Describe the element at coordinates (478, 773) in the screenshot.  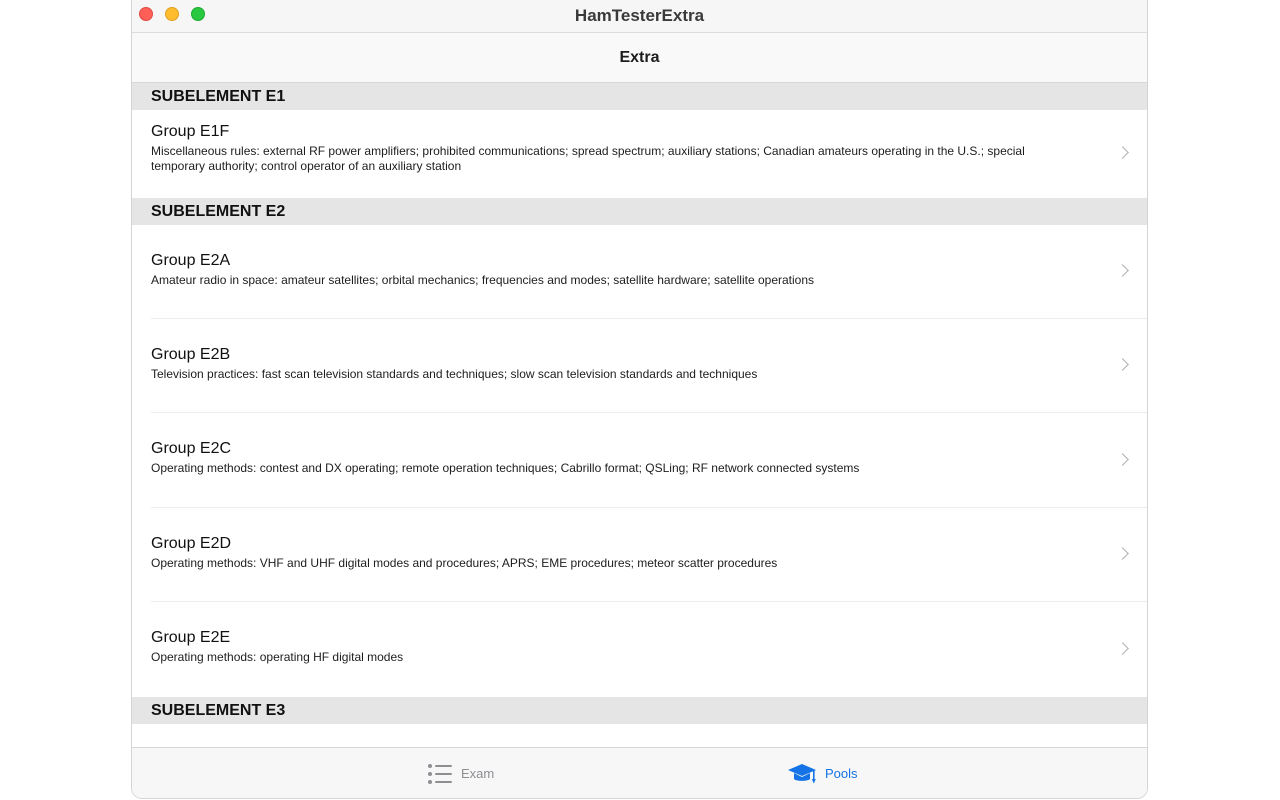
I see `tab-exam-label: Exam` at that location.